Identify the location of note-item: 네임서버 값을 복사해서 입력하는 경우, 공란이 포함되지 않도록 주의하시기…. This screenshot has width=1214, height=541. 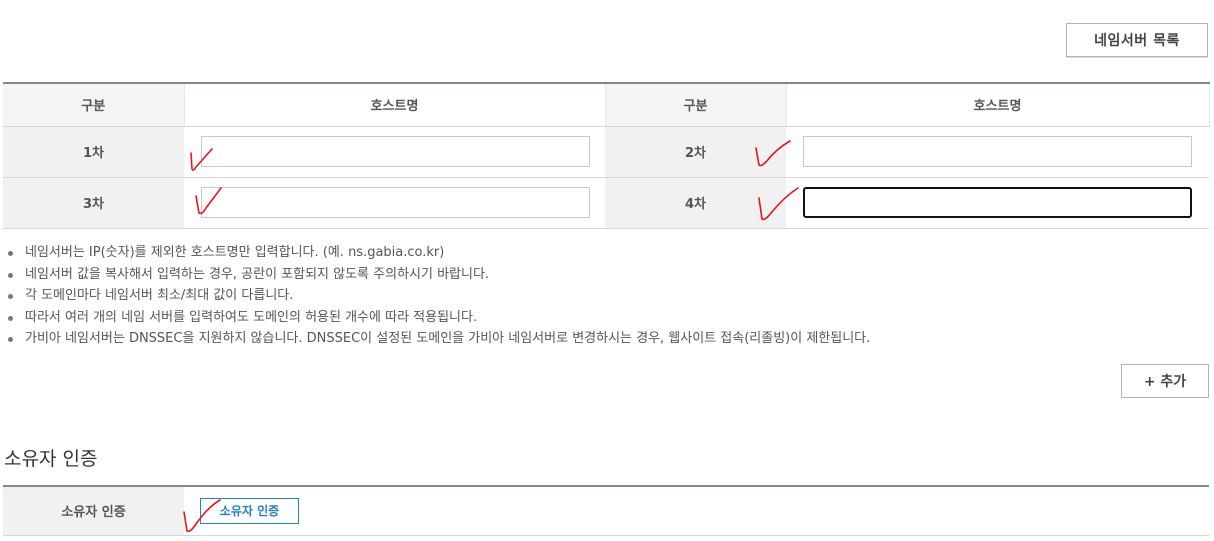
(438, 275).